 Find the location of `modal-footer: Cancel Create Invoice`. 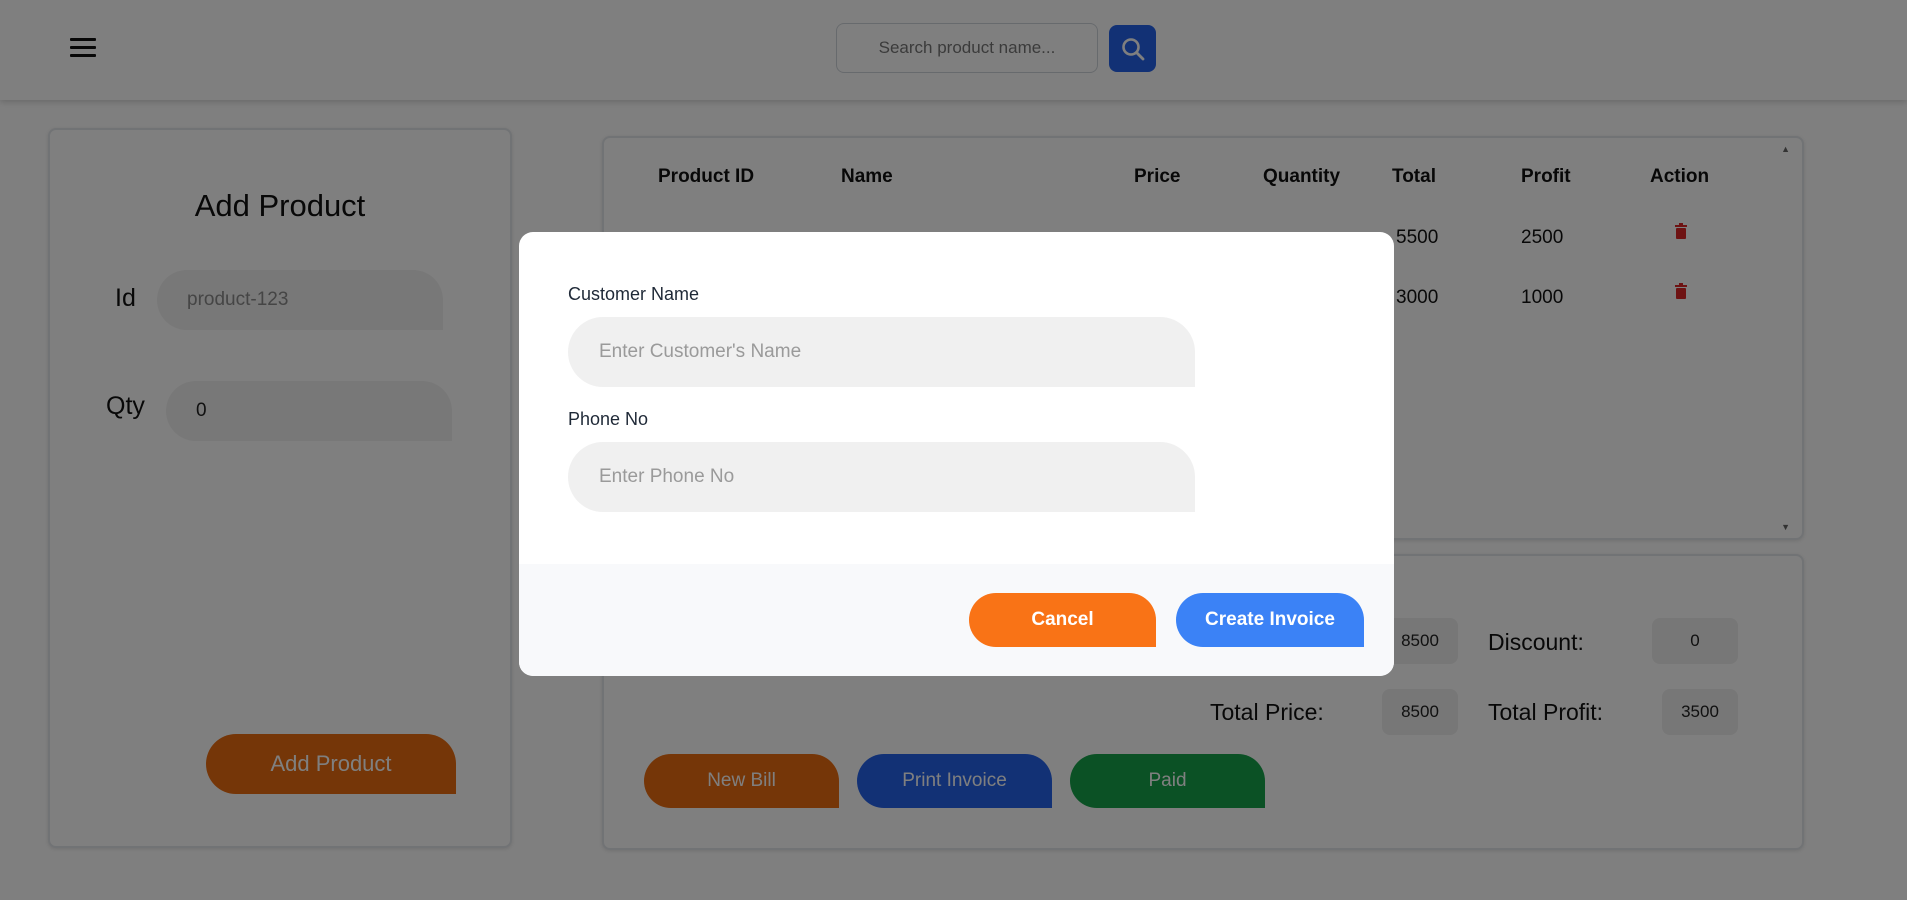

modal-footer: Cancel Create Invoice is located at coordinates (956, 620).